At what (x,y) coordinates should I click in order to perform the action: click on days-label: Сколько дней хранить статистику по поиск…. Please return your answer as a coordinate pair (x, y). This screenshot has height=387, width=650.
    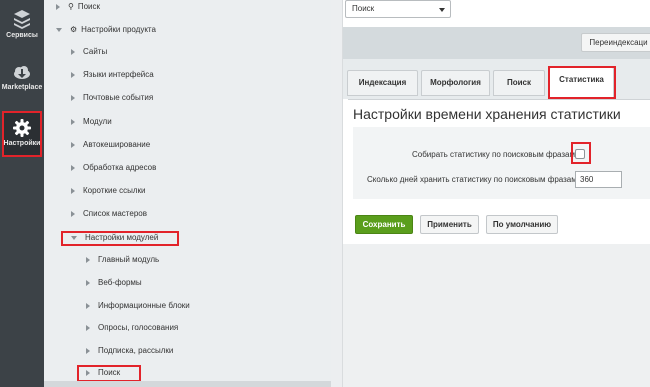
    Looking at the image, I should click on (473, 179).